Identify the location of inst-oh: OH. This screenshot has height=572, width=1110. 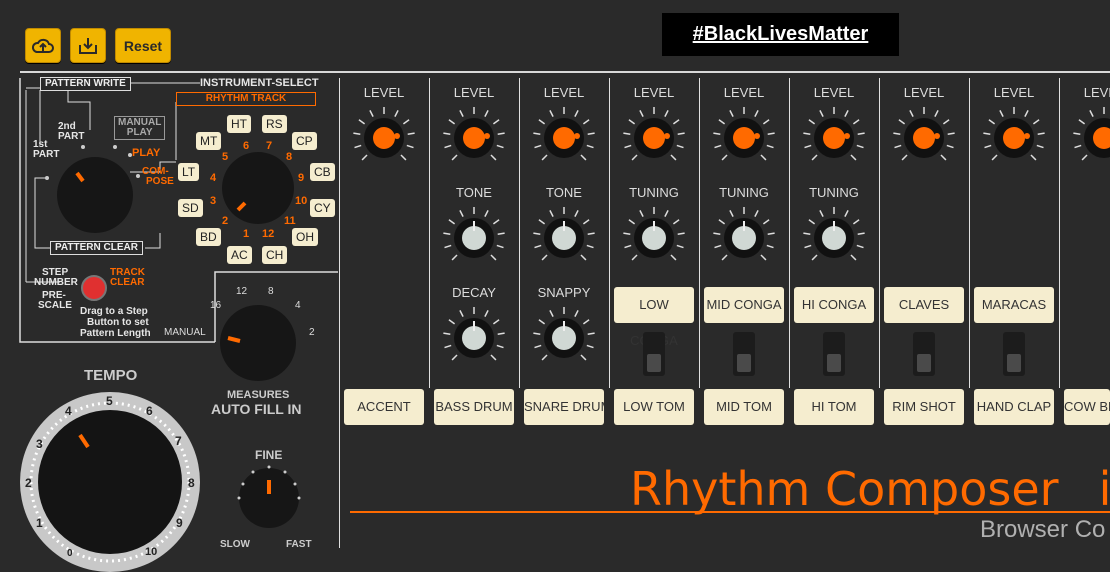
(305, 237).